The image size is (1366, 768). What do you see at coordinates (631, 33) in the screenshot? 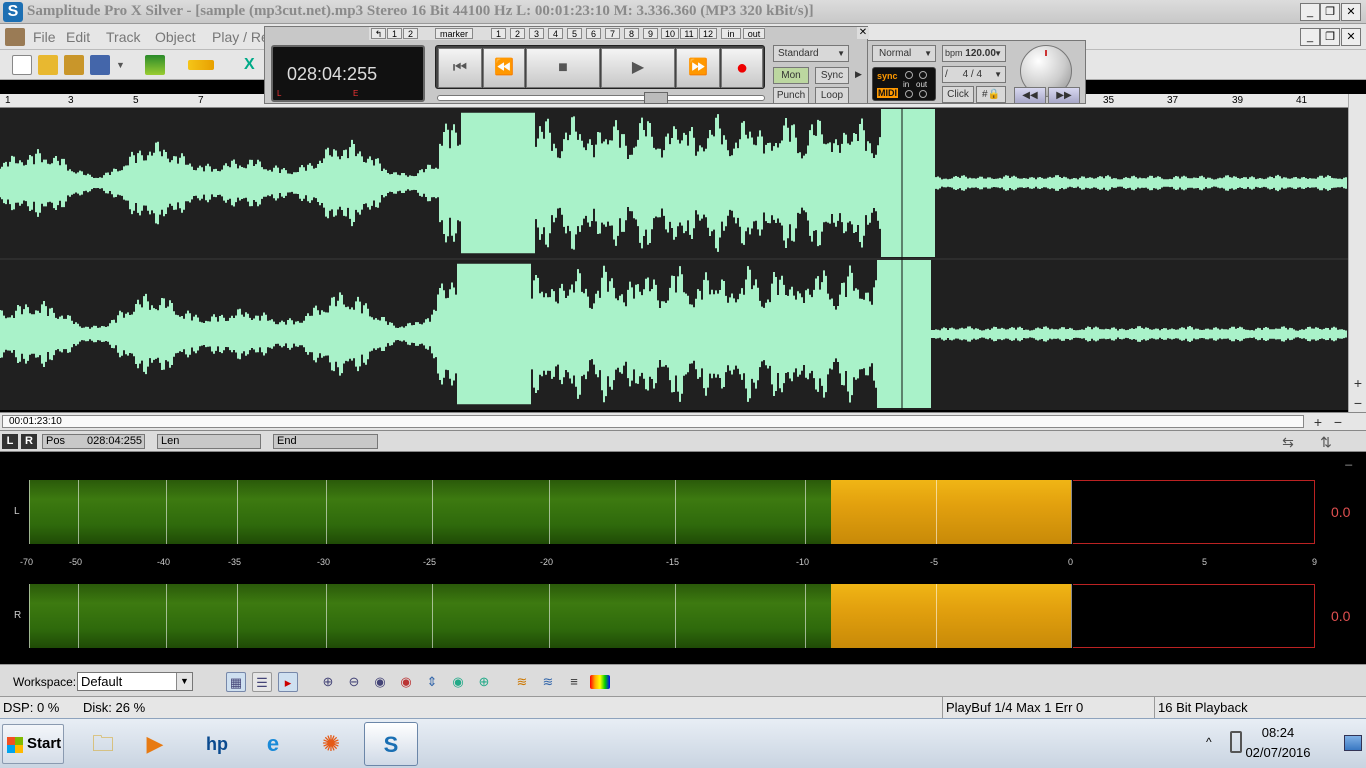
I see `marker-button: 8` at bounding box center [631, 33].